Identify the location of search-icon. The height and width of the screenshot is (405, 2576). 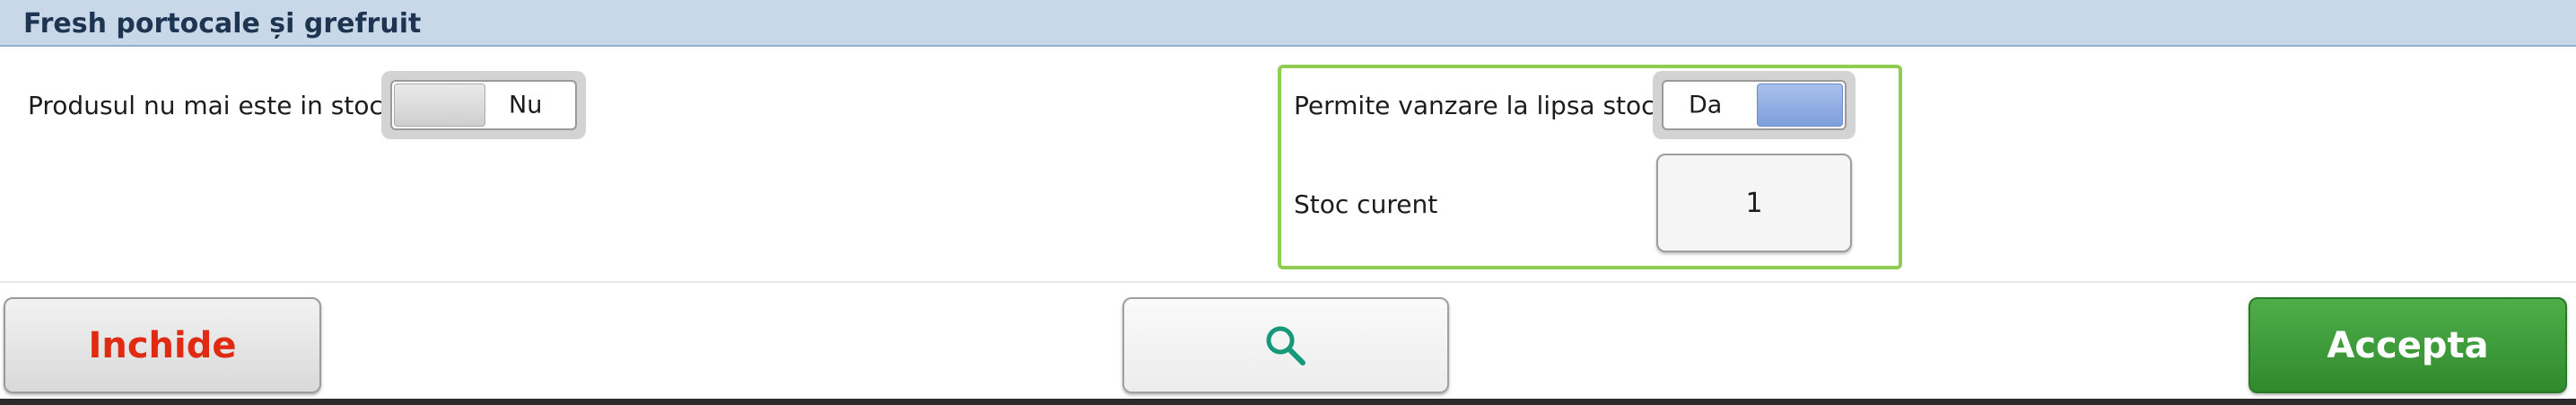
(1286, 345).